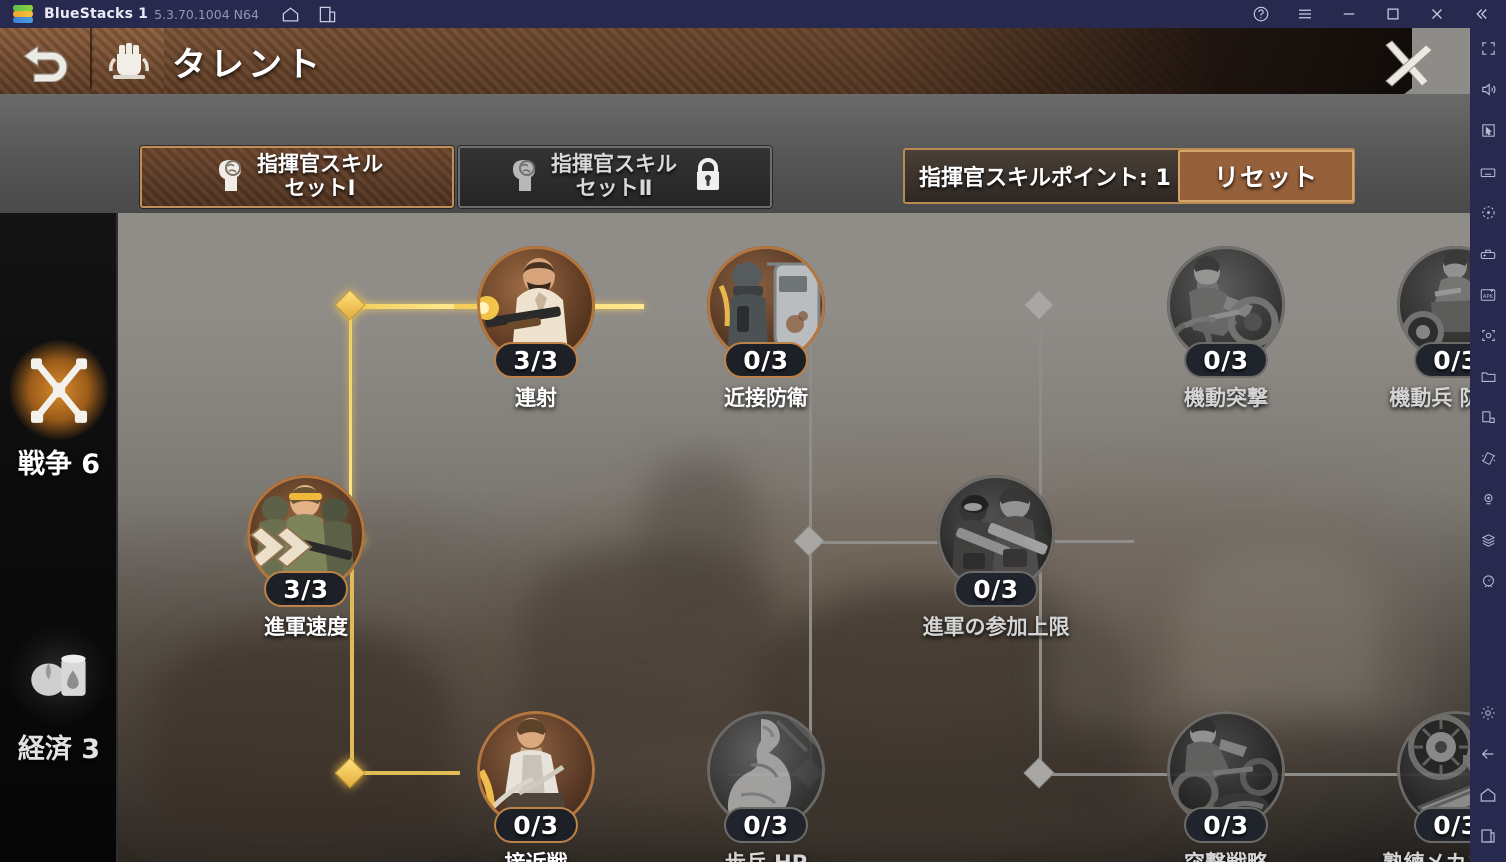  I want to click on skill-name: 機動兵 防御力, so click(1429, 398).